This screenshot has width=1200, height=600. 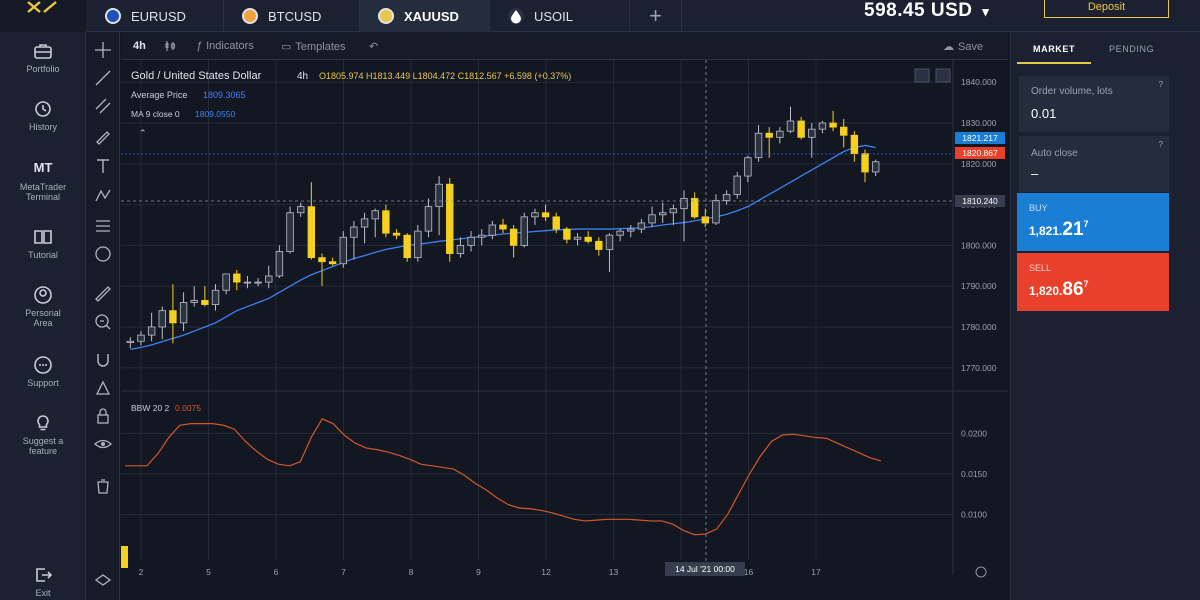 What do you see at coordinates (43, 69) in the screenshot?
I see `sidebar-item-label: Portfolio` at bounding box center [43, 69].